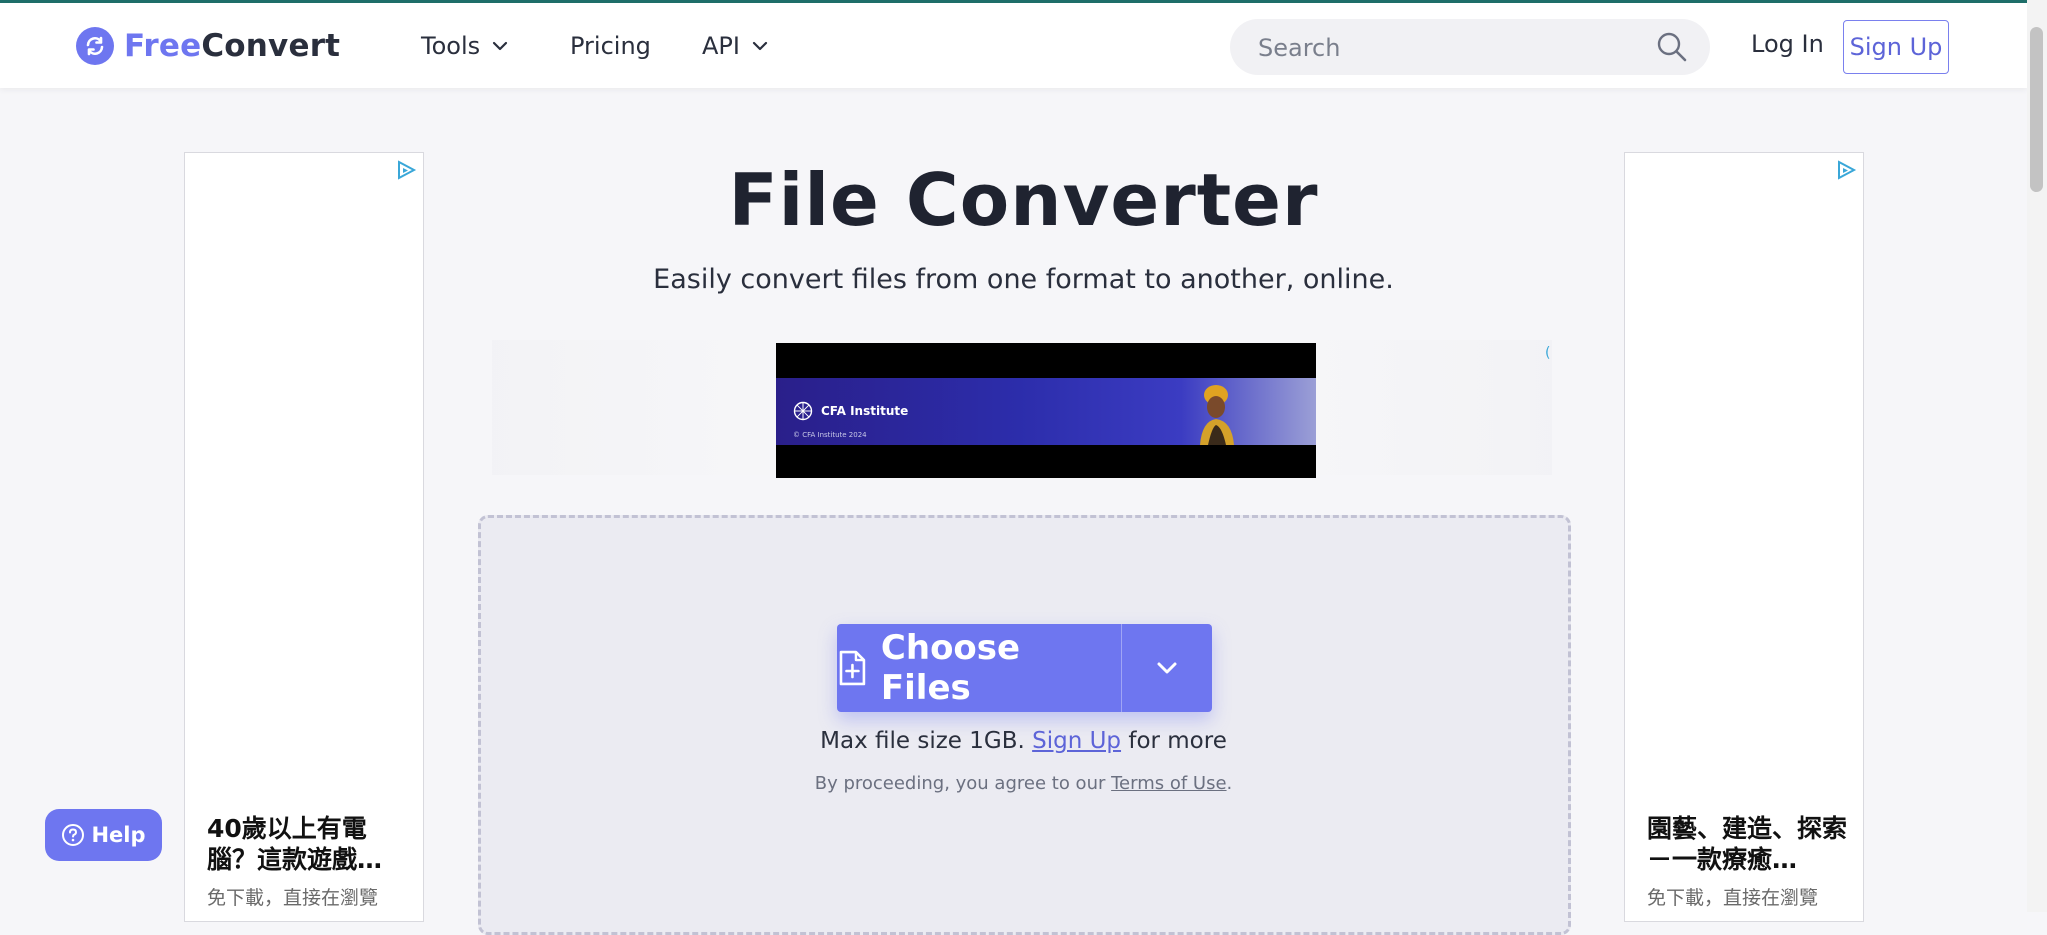 The image size is (2047, 935). What do you see at coordinates (963, 783) in the screenshot?
I see `terms-prefix: By proceeding, you agree to our` at bounding box center [963, 783].